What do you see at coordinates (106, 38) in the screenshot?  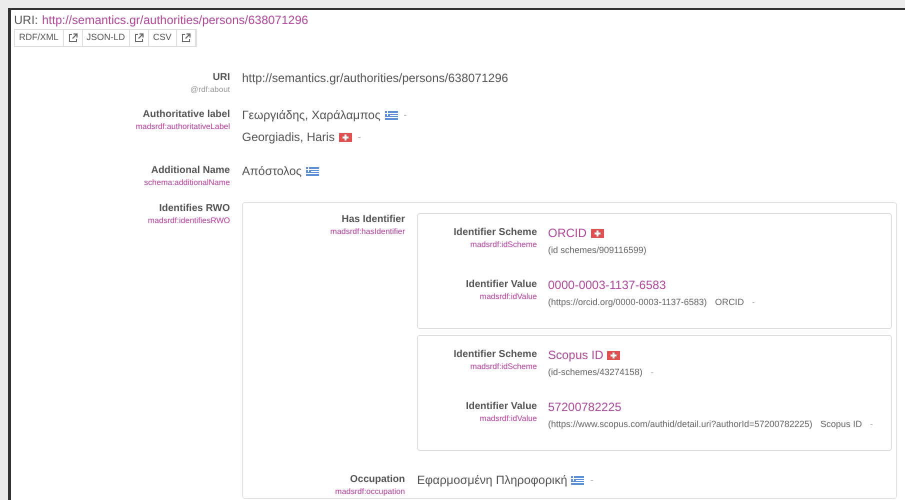 I see `format-button: JSON-LD` at bounding box center [106, 38].